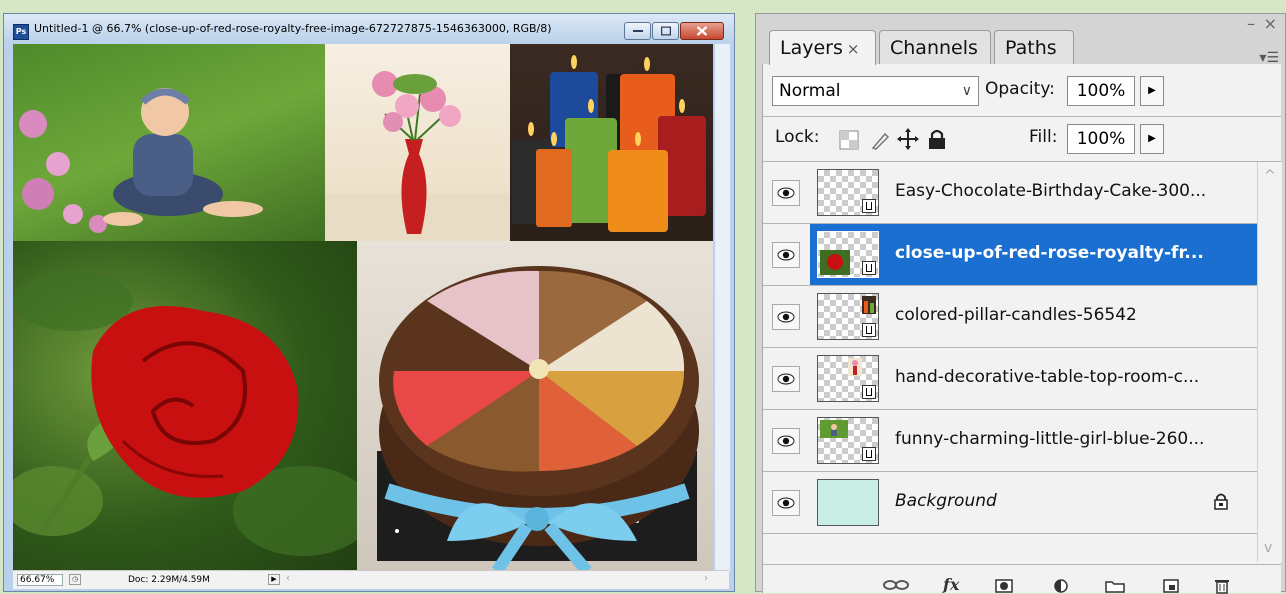 This screenshot has width=1286, height=594. I want to click on rose-image, so click(185, 406).